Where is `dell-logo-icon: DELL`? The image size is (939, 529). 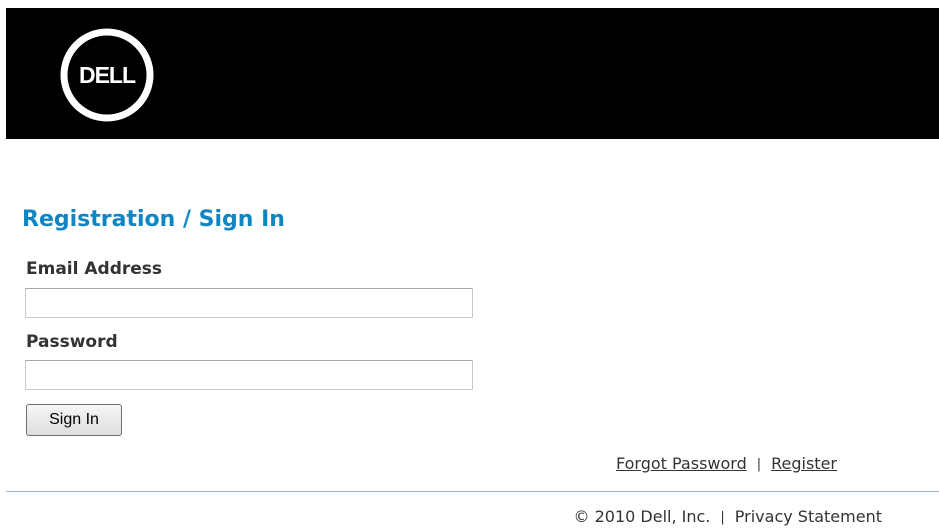 dell-logo-icon: DELL is located at coordinates (107, 75).